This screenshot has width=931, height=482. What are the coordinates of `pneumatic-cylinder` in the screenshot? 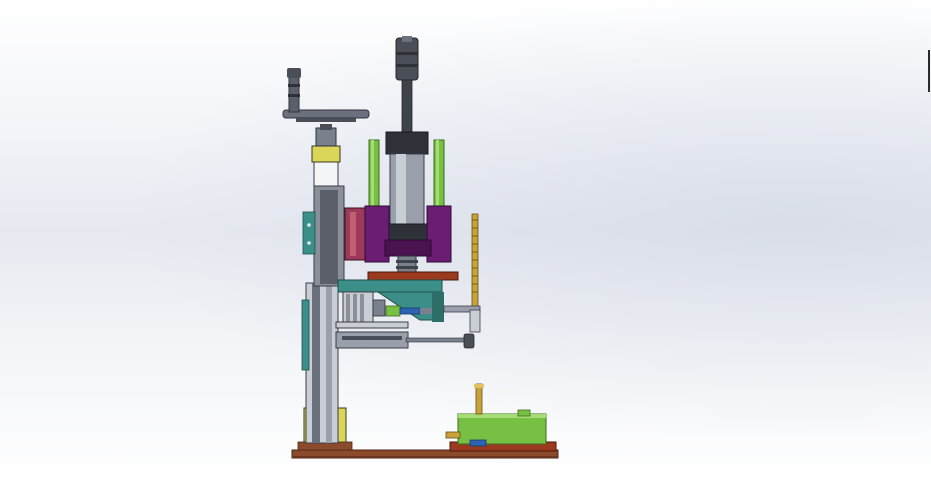 It's located at (407, 186).